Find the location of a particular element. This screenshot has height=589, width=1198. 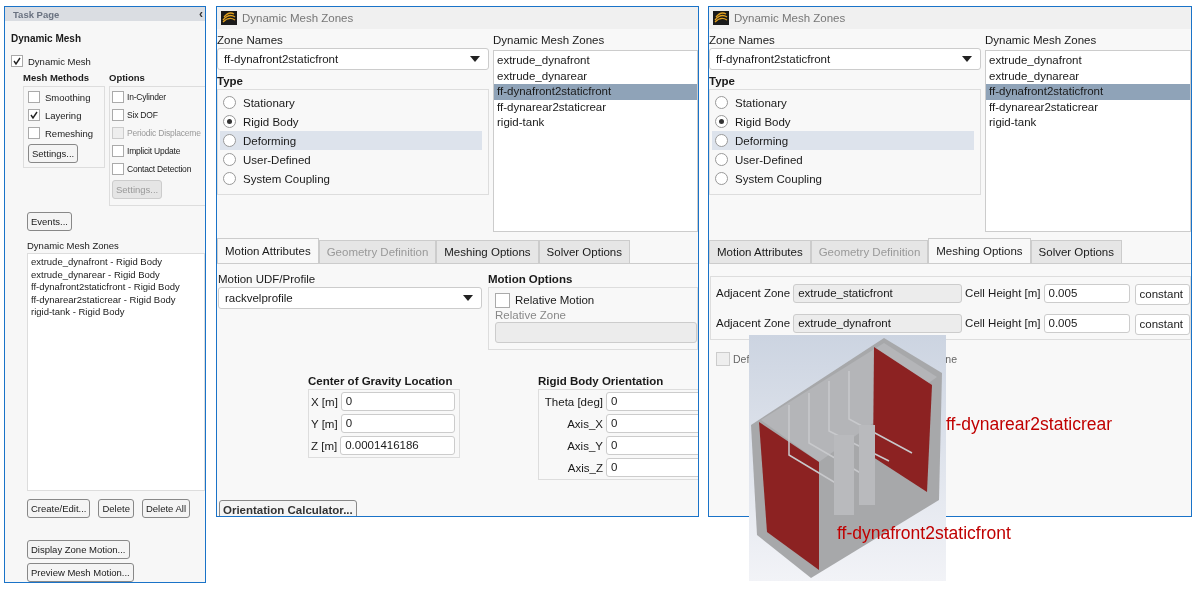

profile-dropdown: rackvelprofile is located at coordinates (350, 298).